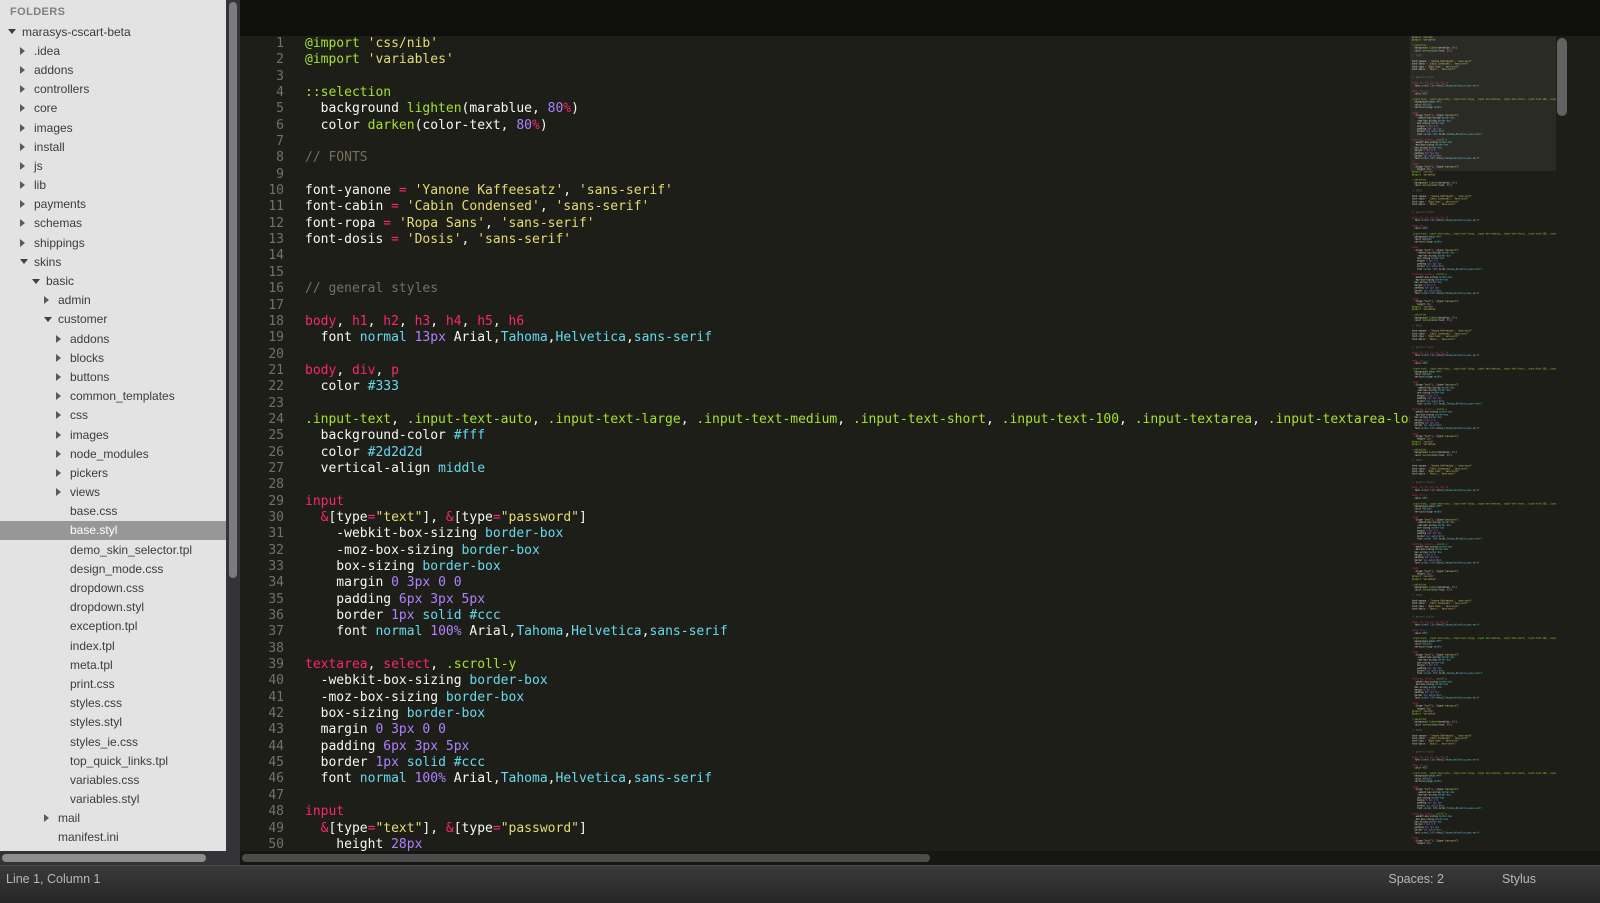  What do you see at coordinates (233, 290) in the screenshot?
I see `sidebar-vertical-scrollbar-thumb` at bounding box center [233, 290].